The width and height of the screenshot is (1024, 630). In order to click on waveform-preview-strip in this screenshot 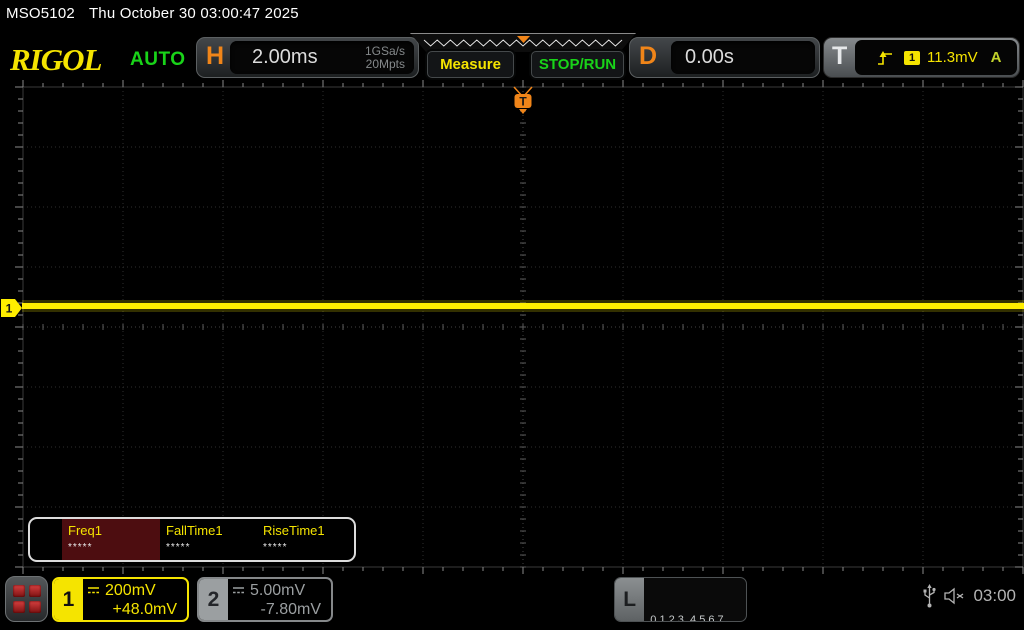, I will do `click(523, 42)`.